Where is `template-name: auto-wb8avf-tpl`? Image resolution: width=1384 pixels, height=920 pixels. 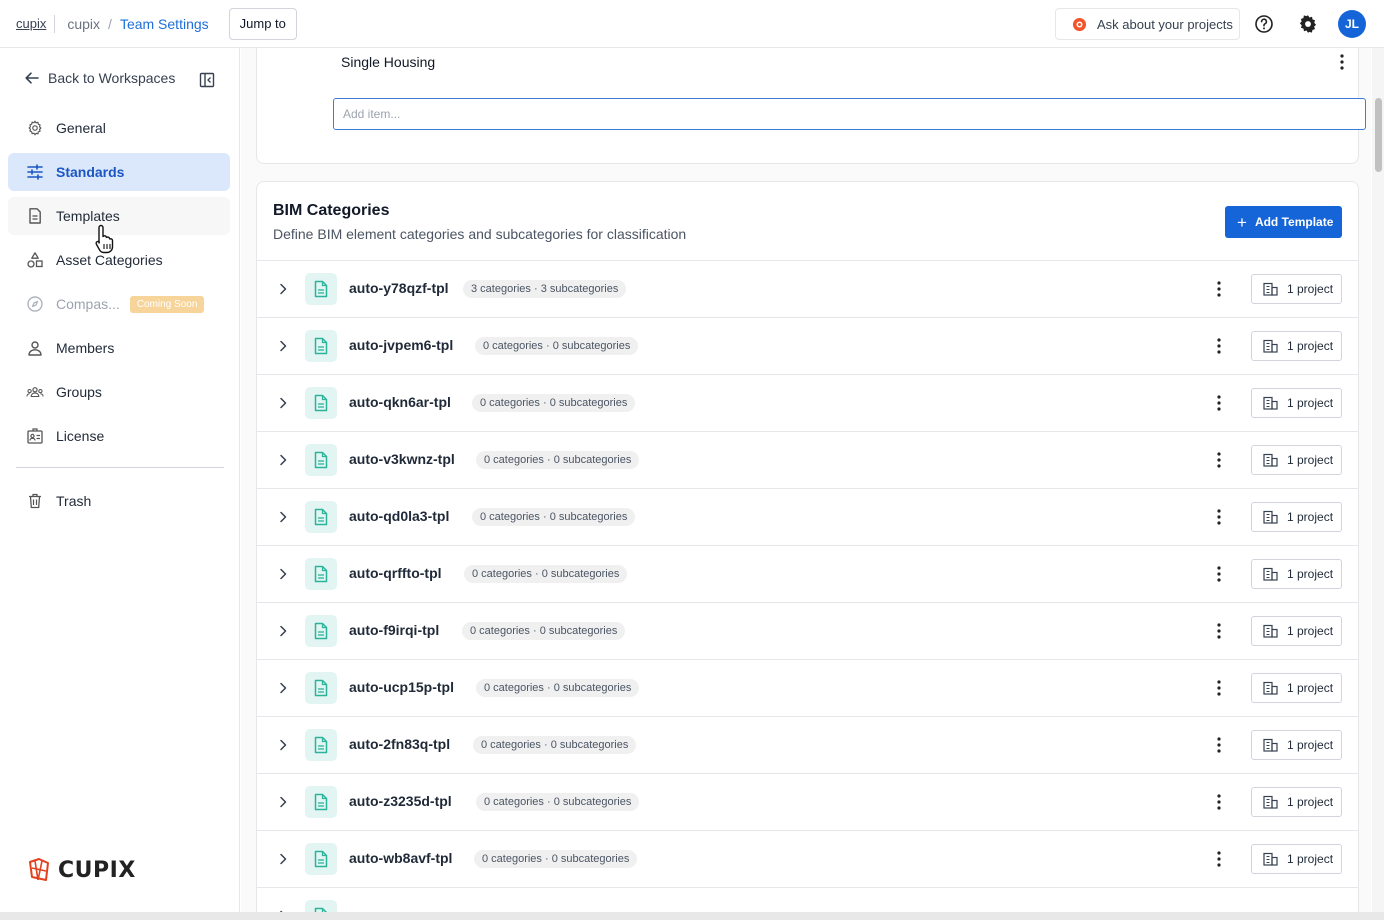 template-name: auto-wb8avf-tpl is located at coordinates (400, 858).